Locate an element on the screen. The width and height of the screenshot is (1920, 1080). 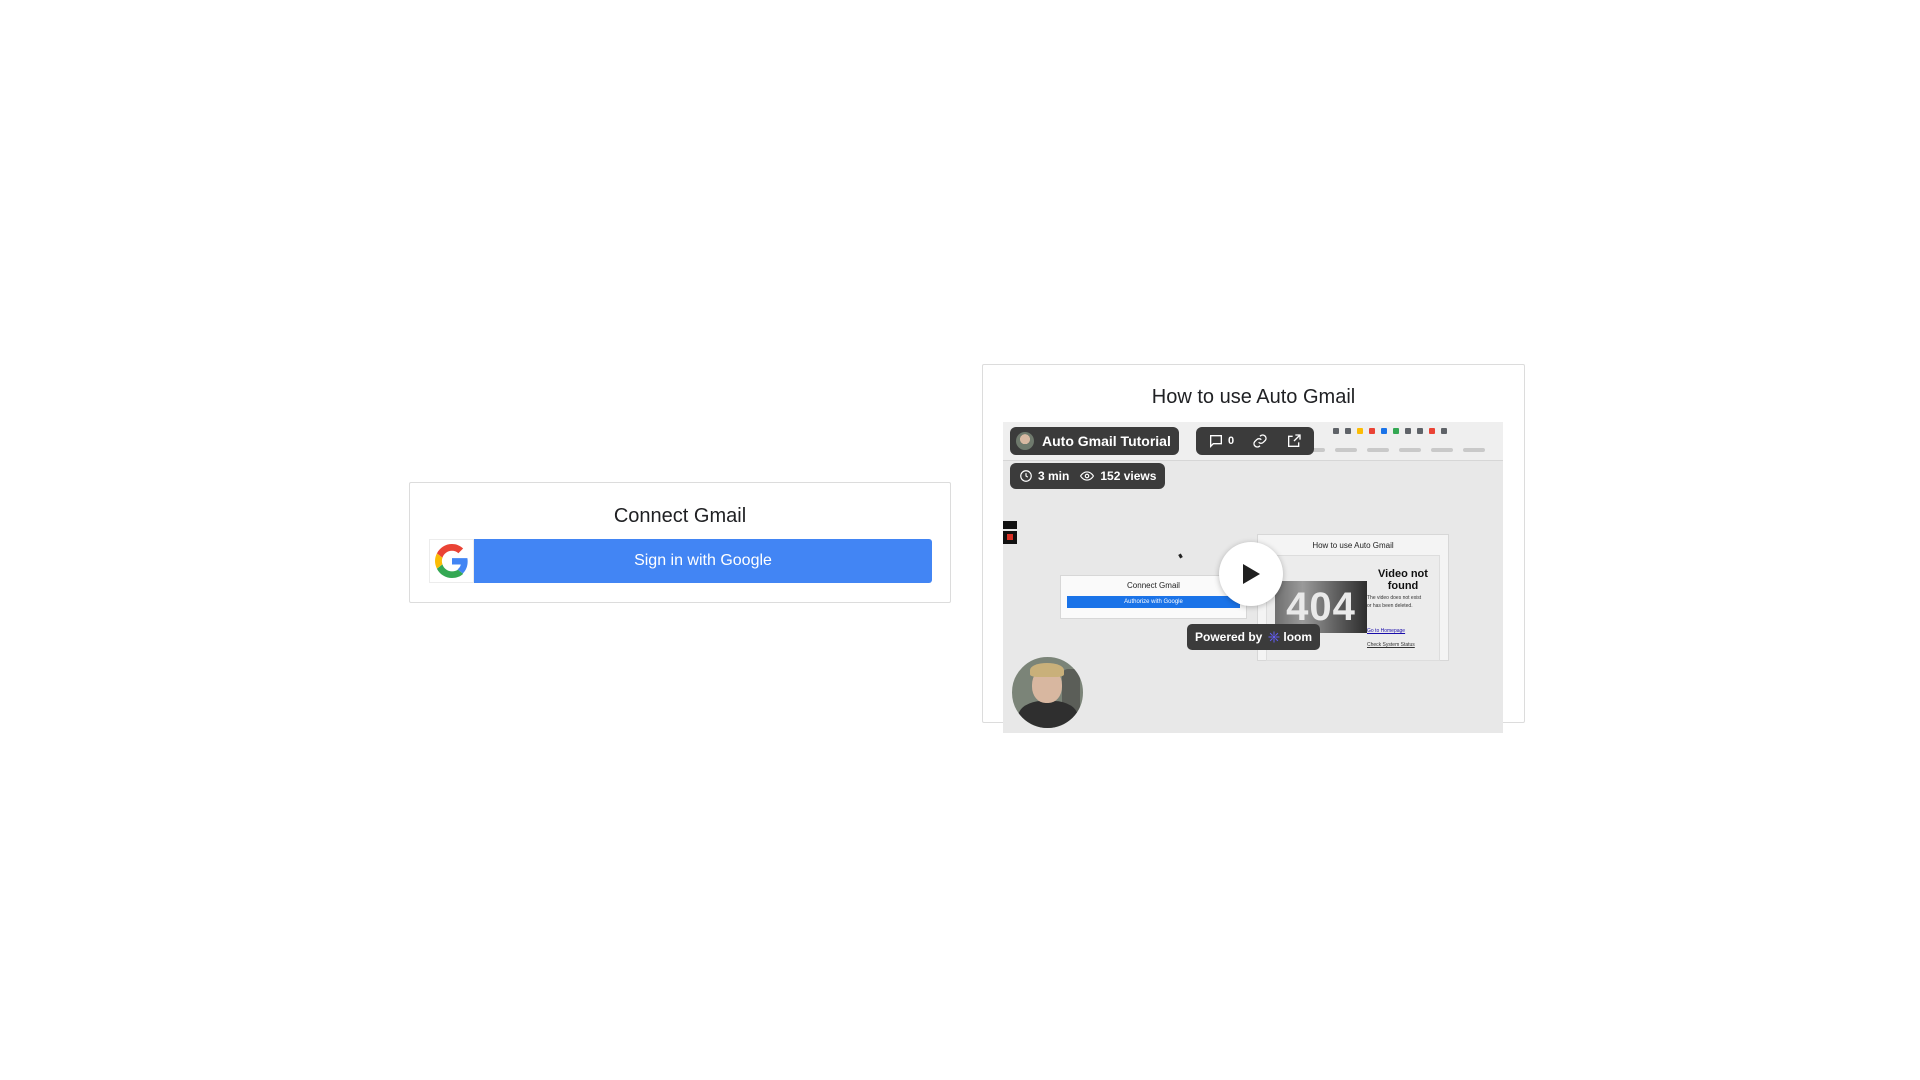
video-meta-pill: 3 min 152 views is located at coordinates (1088, 476).